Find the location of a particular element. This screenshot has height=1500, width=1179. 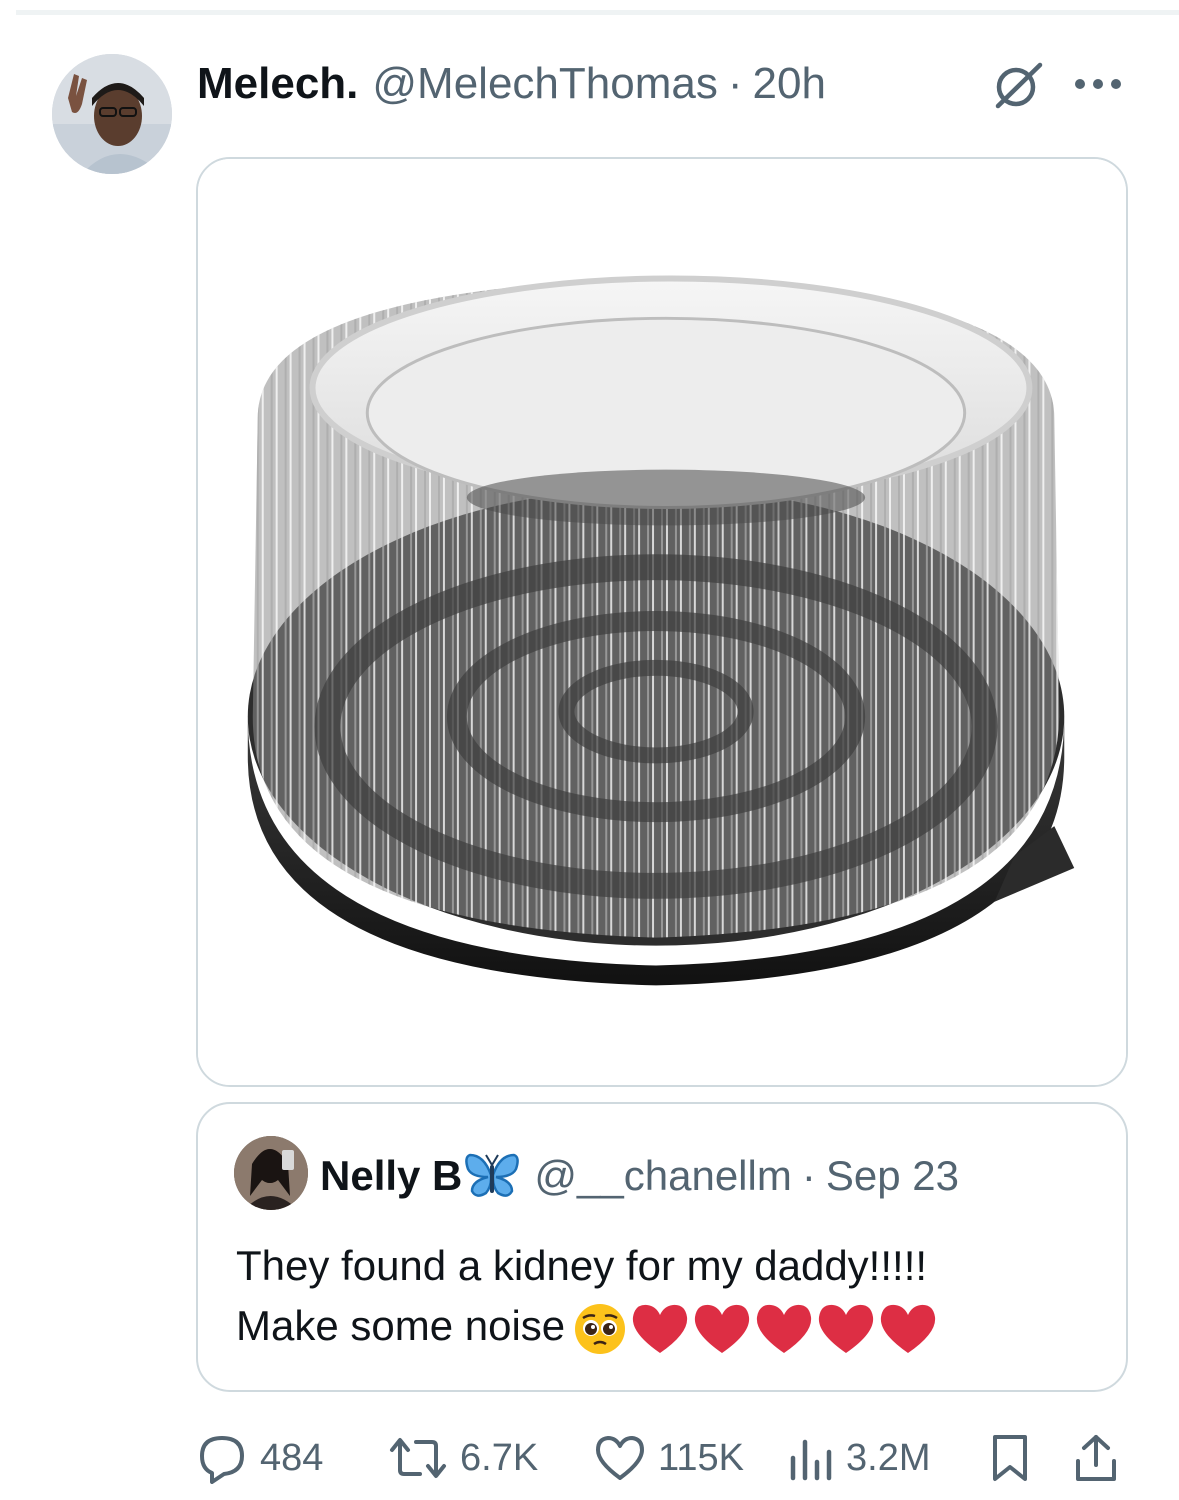

author-handle: @MelechThomas is located at coordinates (544, 84).